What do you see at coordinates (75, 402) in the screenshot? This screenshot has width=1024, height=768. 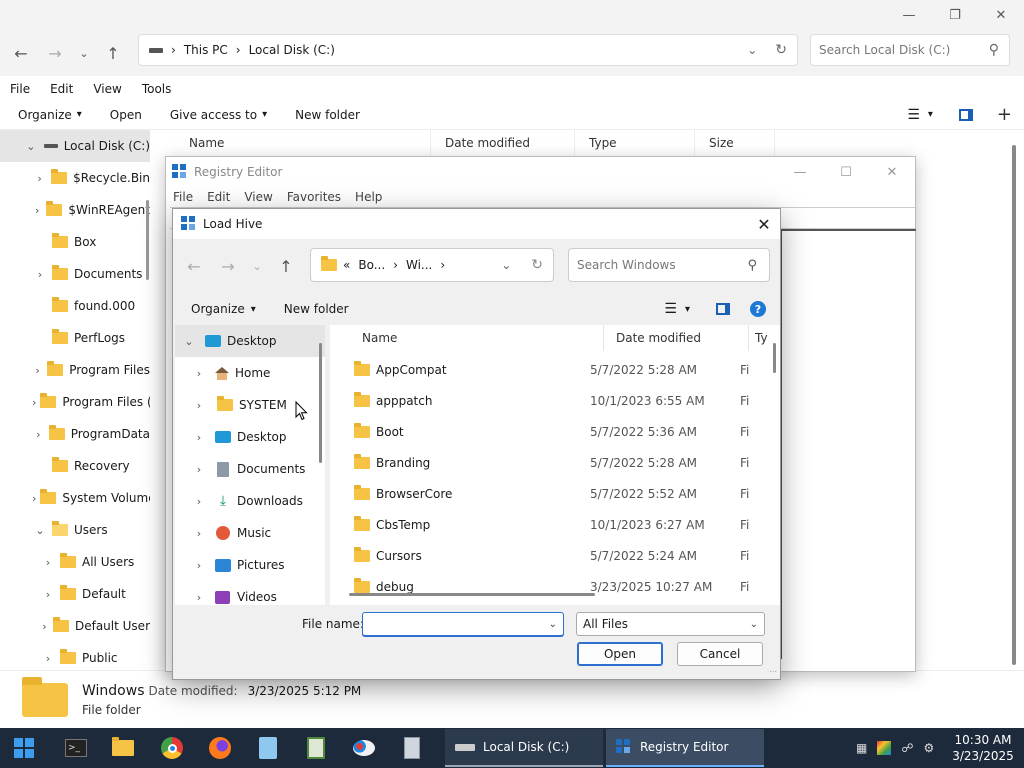 I see `nav-item-folder: › Program Files (x86)` at bounding box center [75, 402].